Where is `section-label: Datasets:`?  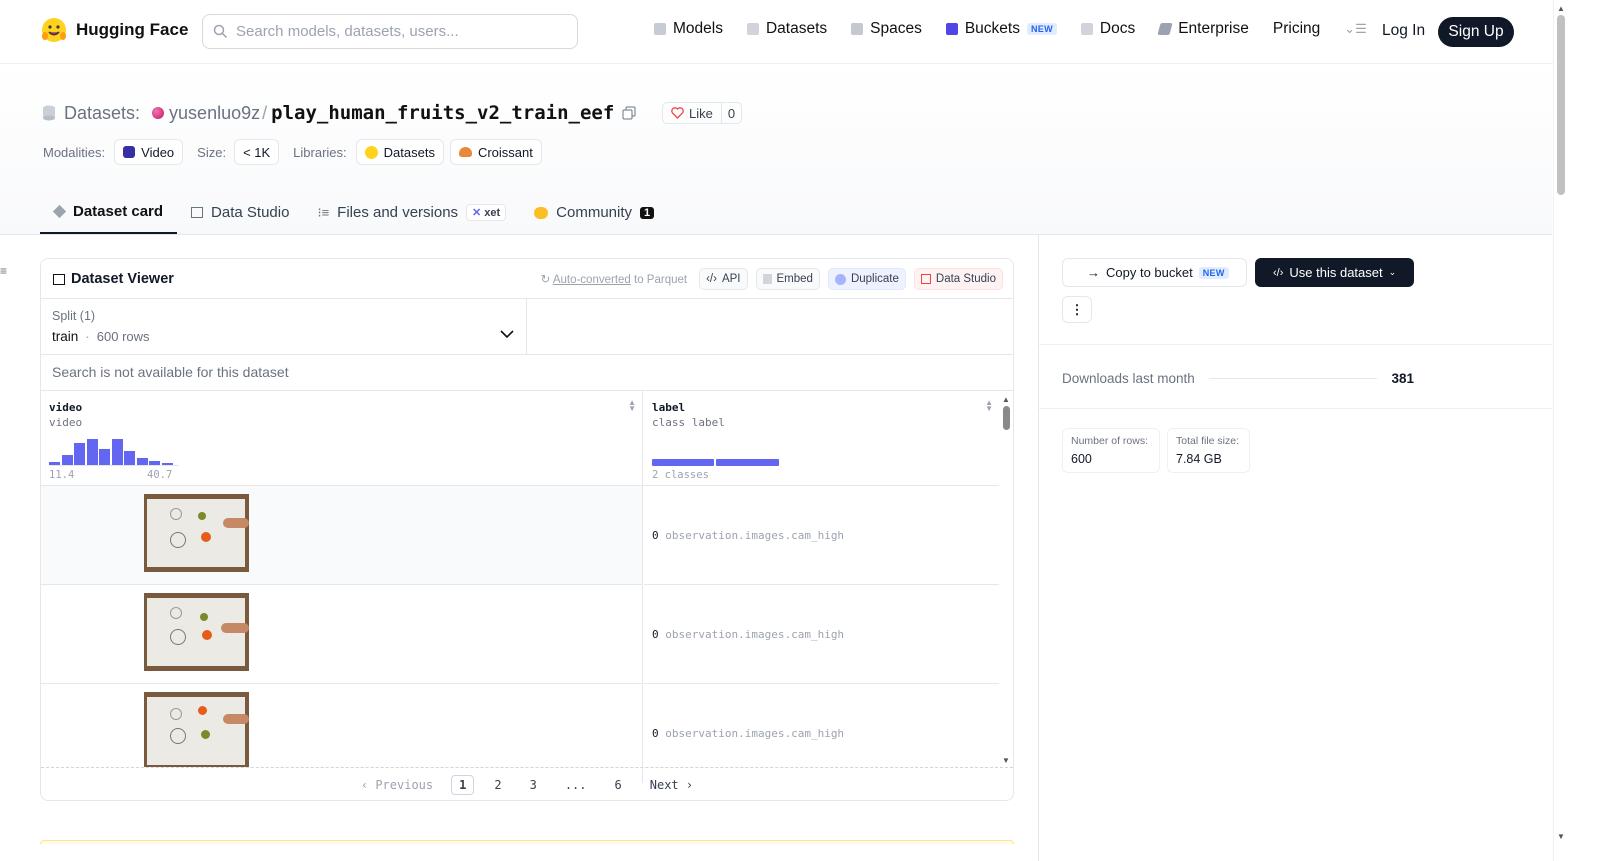
section-label: Datasets: is located at coordinates (102, 113).